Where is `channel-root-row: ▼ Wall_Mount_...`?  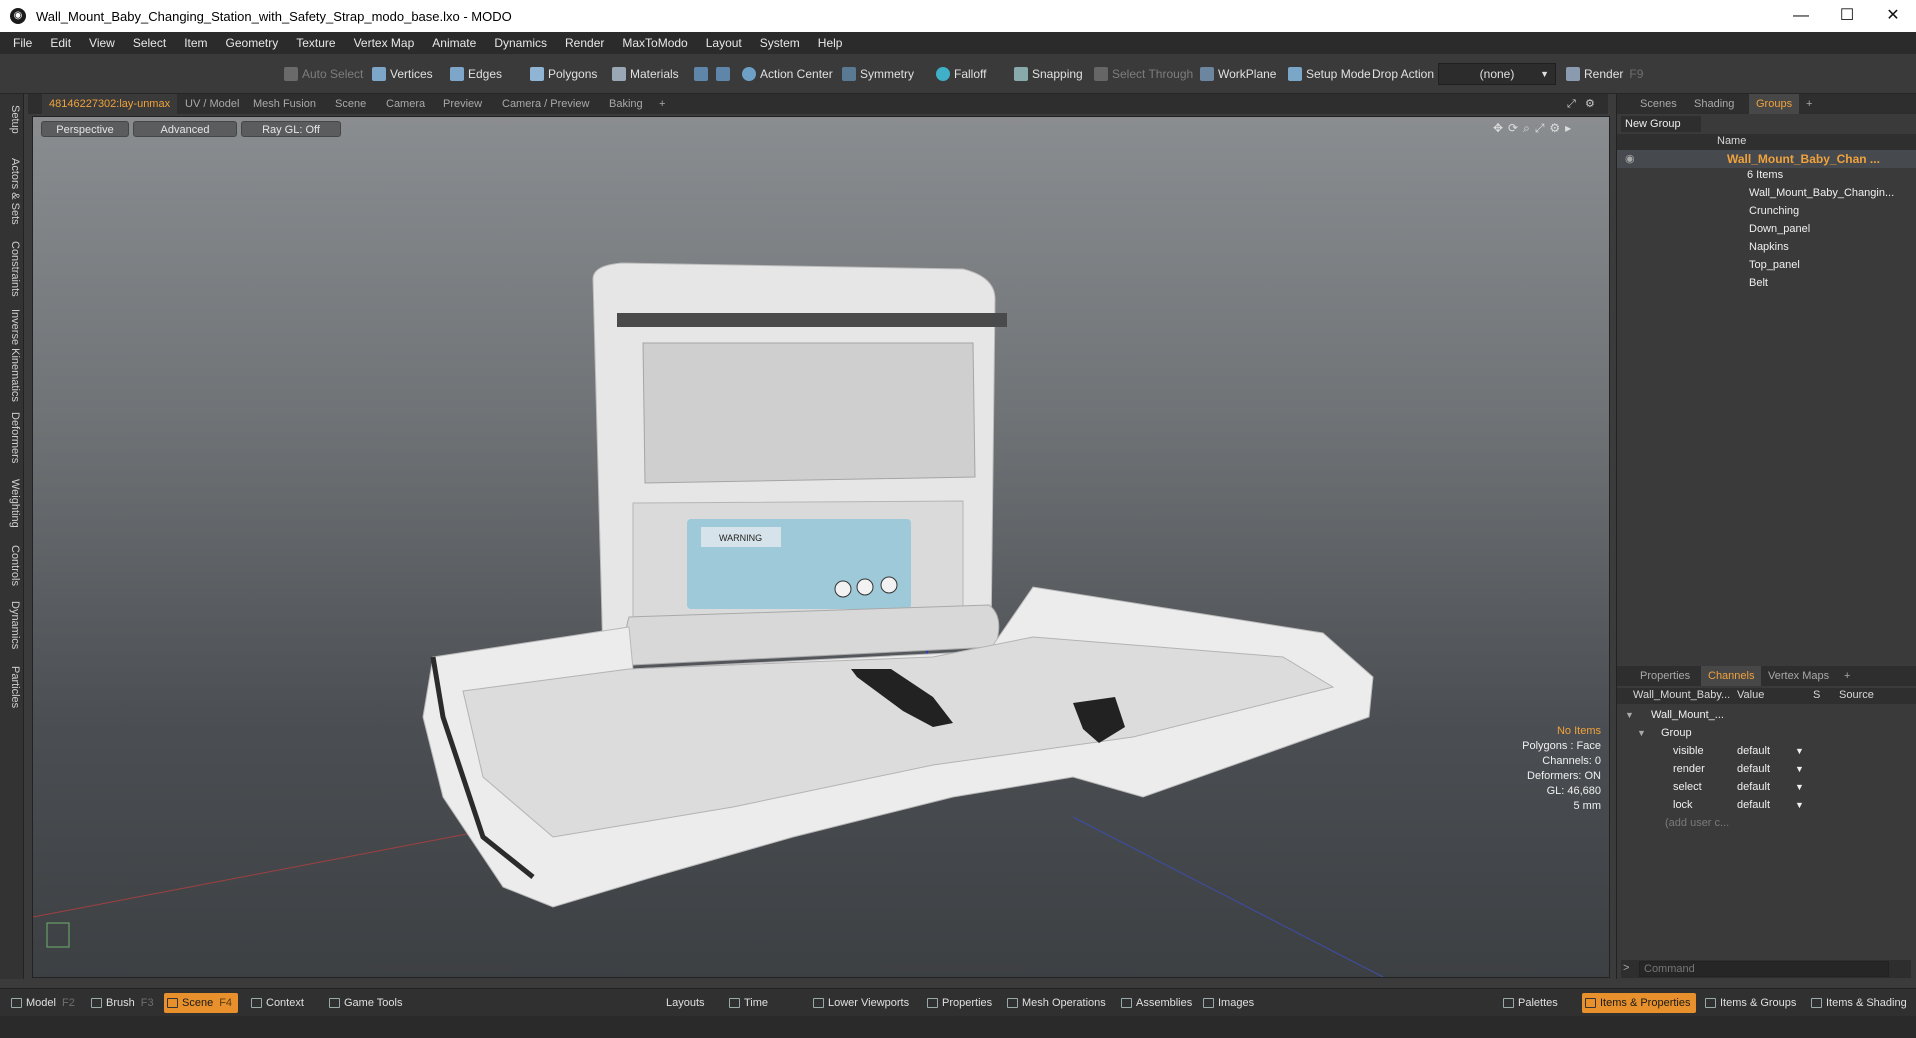 channel-root-row: ▼ Wall_Mount_... is located at coordinates (1762, 715).